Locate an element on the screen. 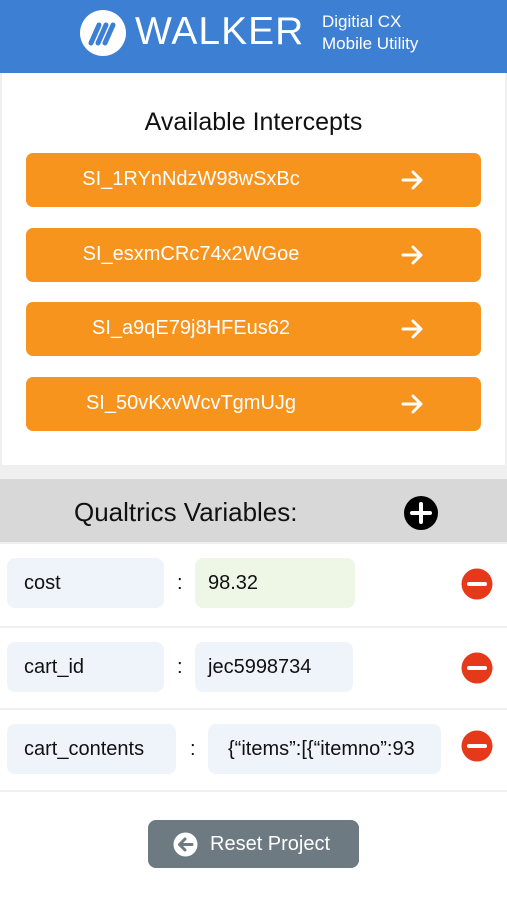 This screenshot has height=900, width=507. variable-row: cart_contents : {“items”:[{“itemno”:93 is located at coordinates (253, 750).